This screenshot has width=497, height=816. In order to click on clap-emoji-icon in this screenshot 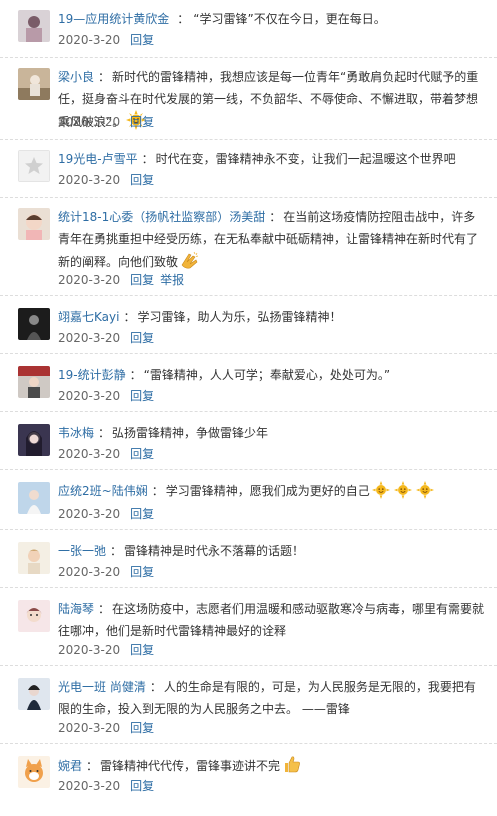, I will do `click(190, 260)`.